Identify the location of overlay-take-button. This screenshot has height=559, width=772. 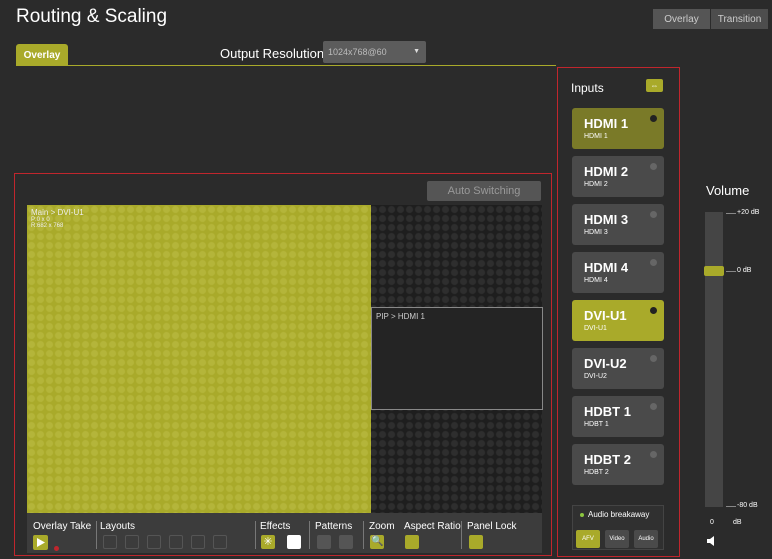
(40, 542).